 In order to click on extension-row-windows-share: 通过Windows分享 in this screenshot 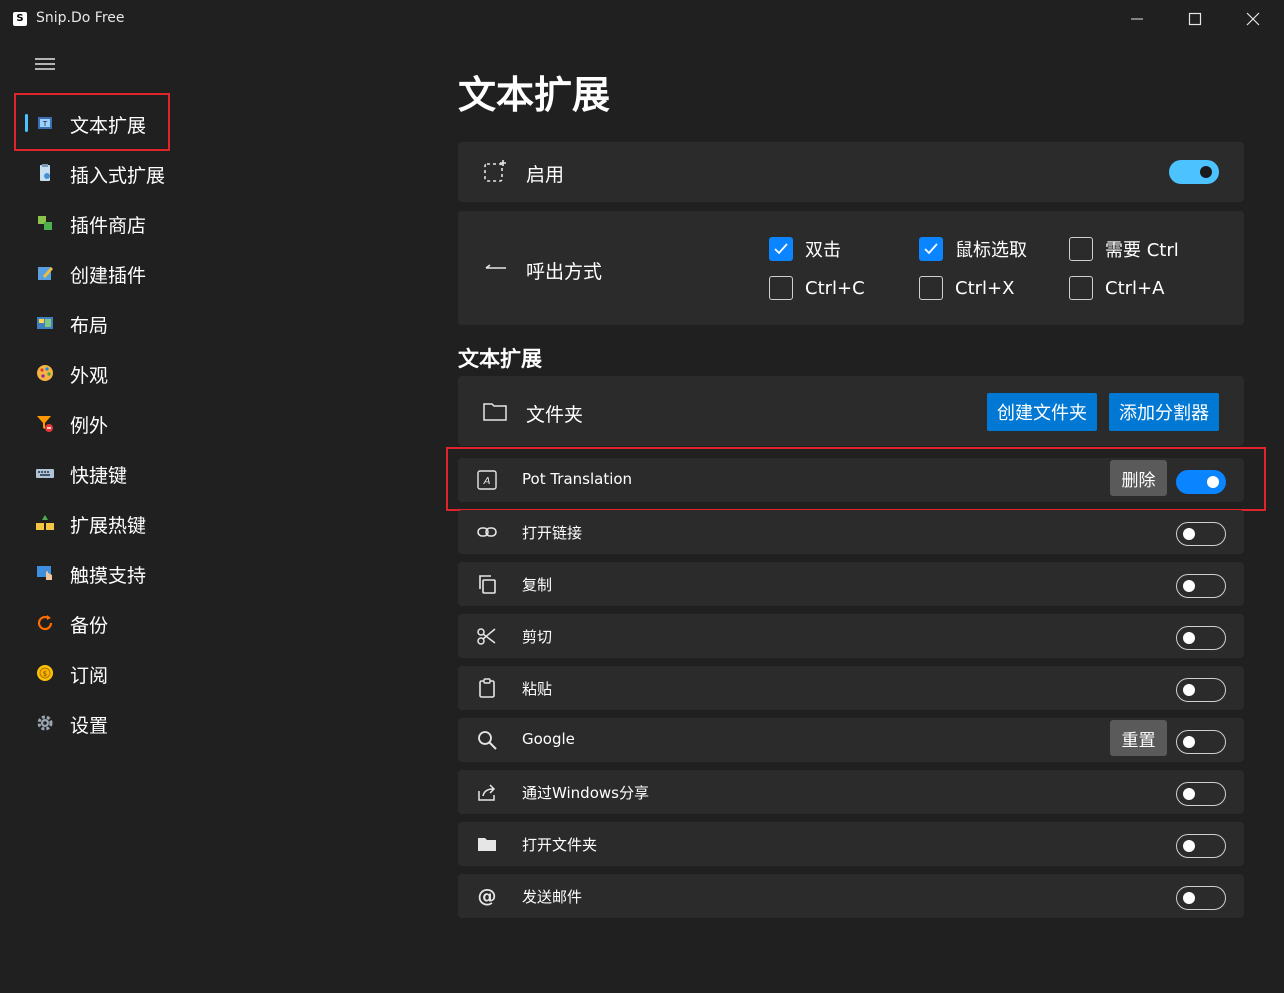, I will do `click(851, 792)`.